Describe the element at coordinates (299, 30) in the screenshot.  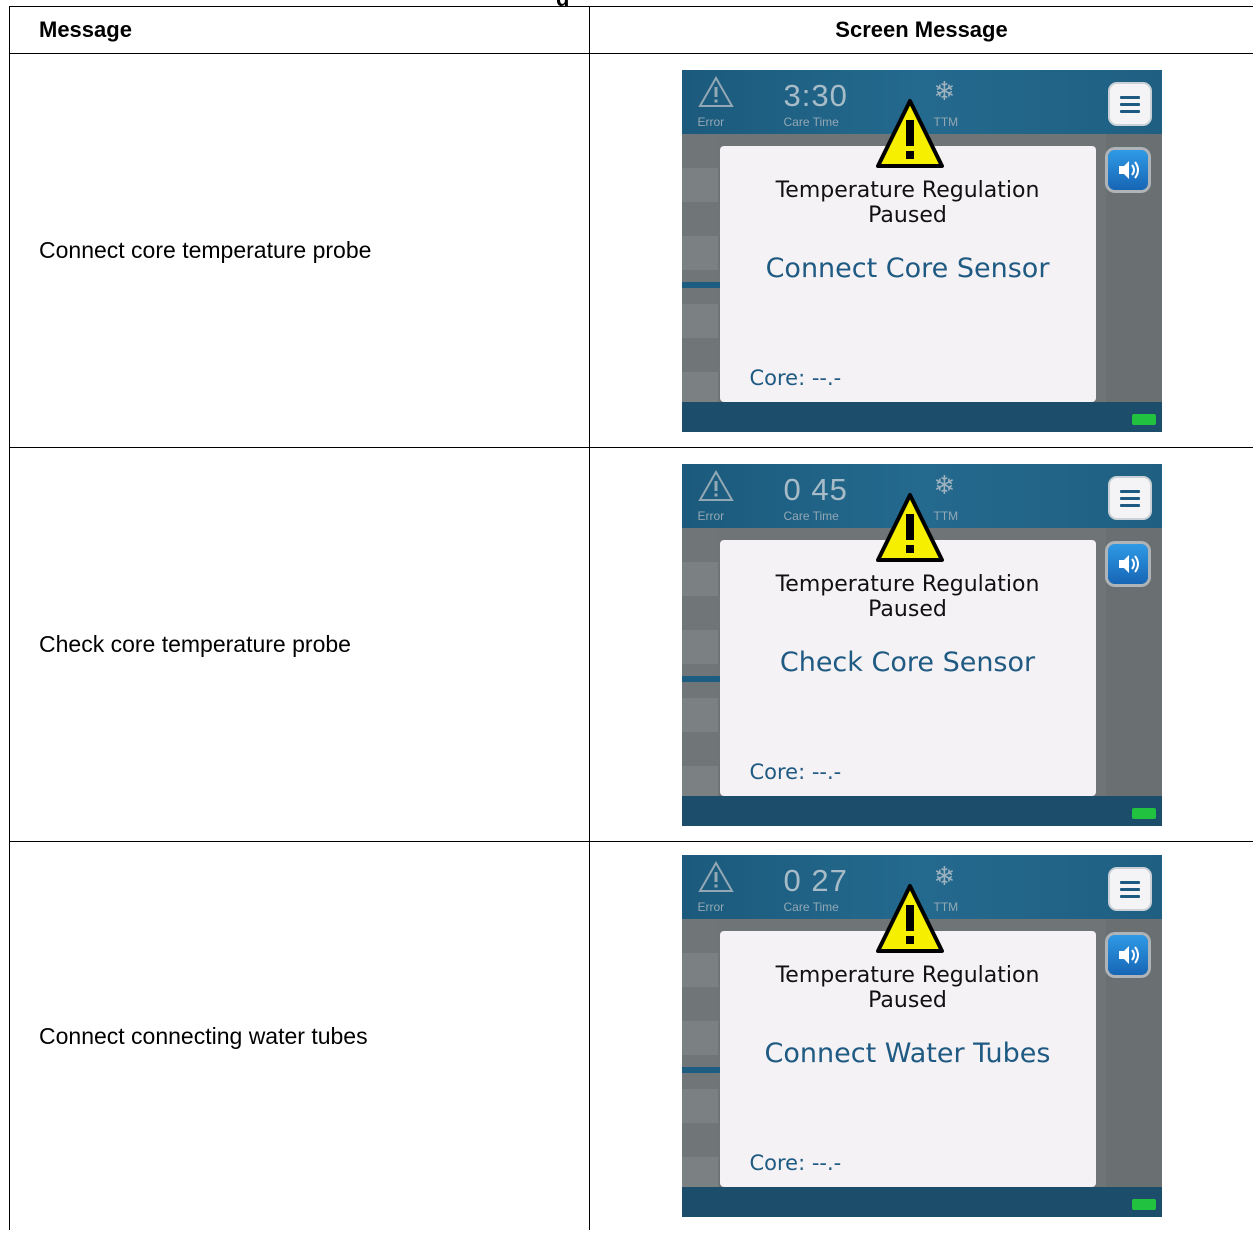
I see `header-message: Message` at that location.